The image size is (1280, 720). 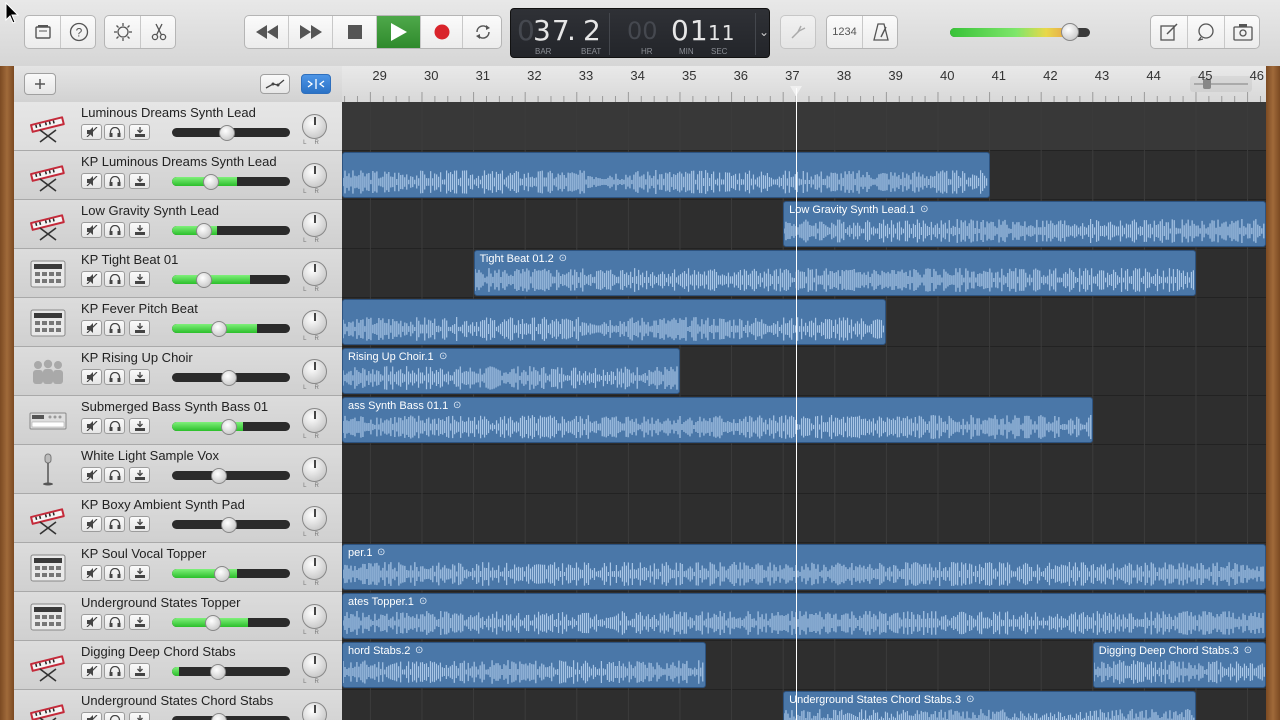 What do you see at coordinates (834, 273) in the screenshot?
I see `audio-region: Tight Beat 01.2 ⊙` at bounding box center [834, 273].